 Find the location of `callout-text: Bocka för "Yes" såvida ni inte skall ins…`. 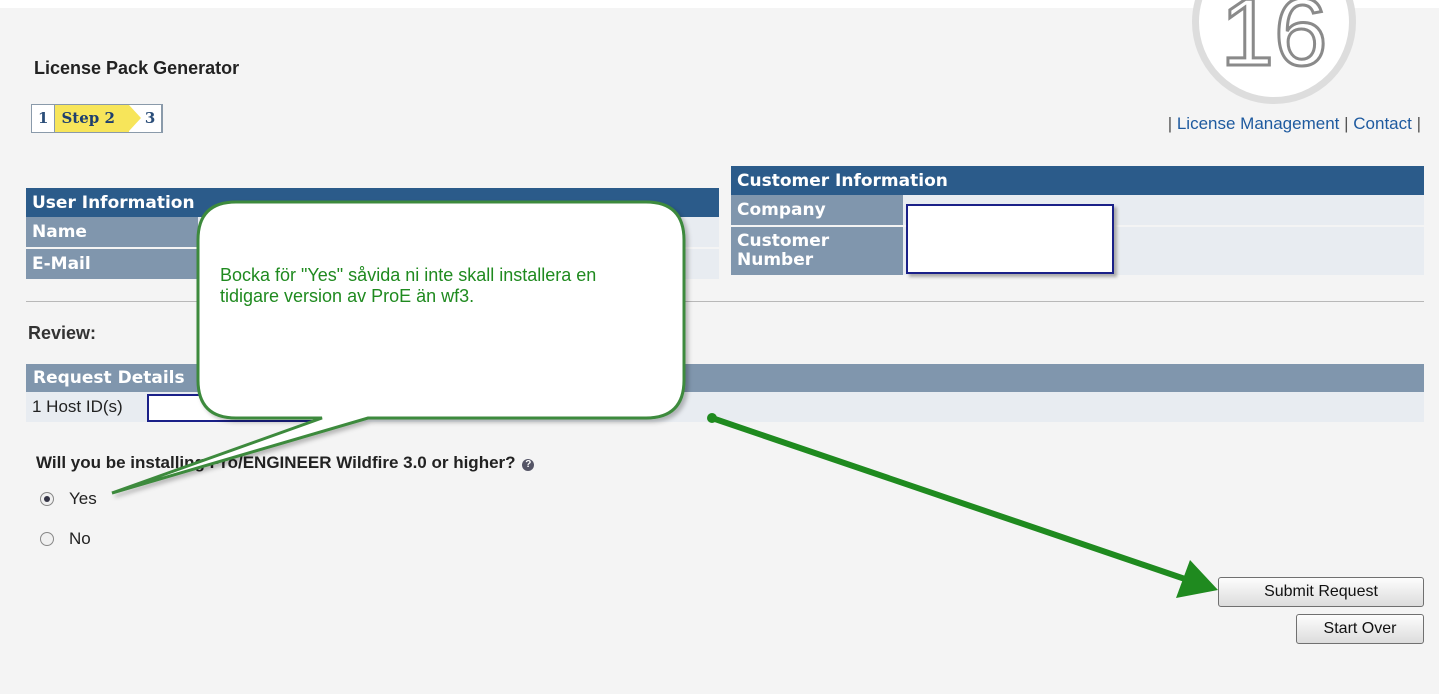

callout-text: Bocka för "Yes" såvida ni inte skall ins… is located at coordinates (408, 285).